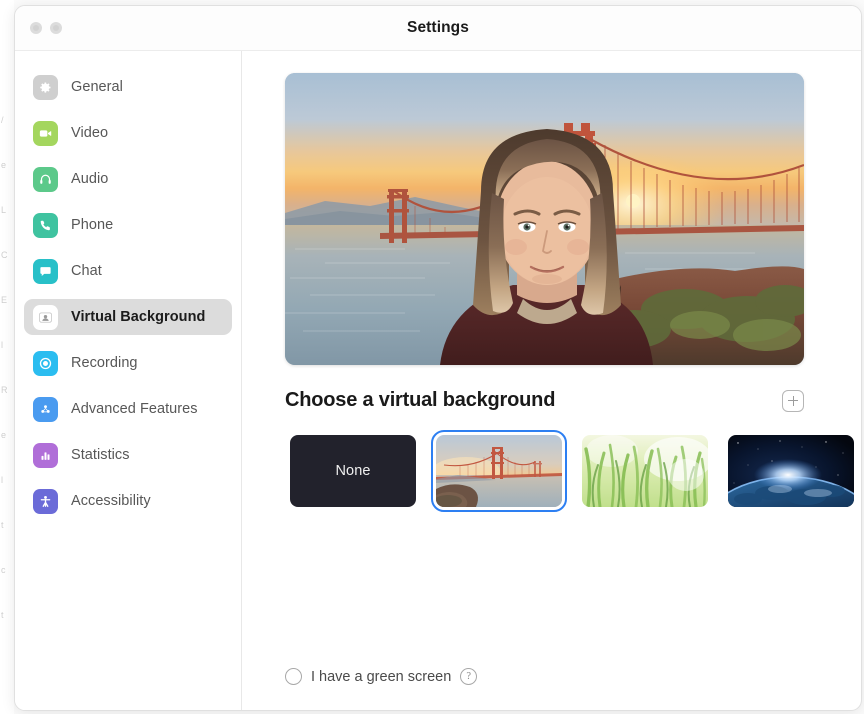 Image resolution: width=864 pixels, height=714 pixels. What do you see at coordinates (97, 87) in the screenshot?
I see `sidebar-item-label: General` at bounding box center [97, 87].